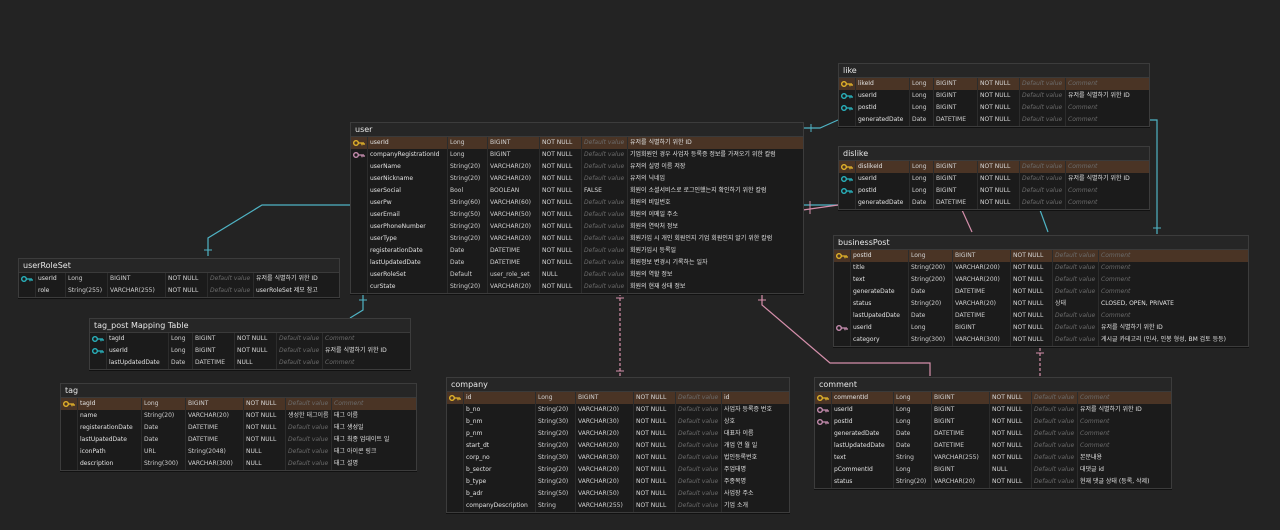 The width and height of the screenshot is (1280, 530). I want to click on column-name: lastUpatedDate, so click(109, 440).